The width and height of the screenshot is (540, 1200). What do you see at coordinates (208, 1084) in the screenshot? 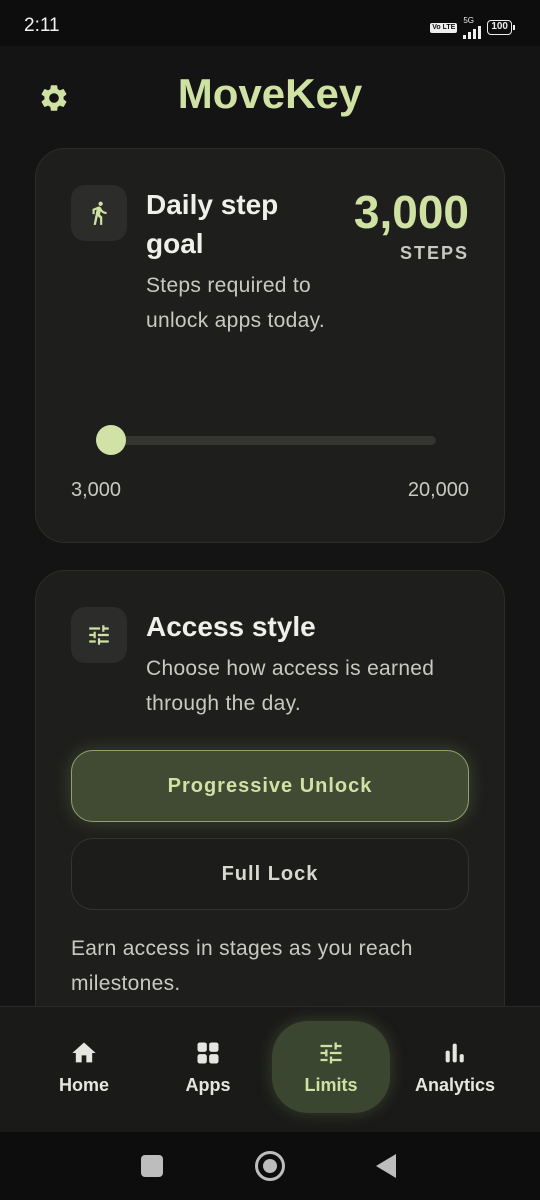
I see `nav-apps-label: Apps` at bounding box center [208, 1084].